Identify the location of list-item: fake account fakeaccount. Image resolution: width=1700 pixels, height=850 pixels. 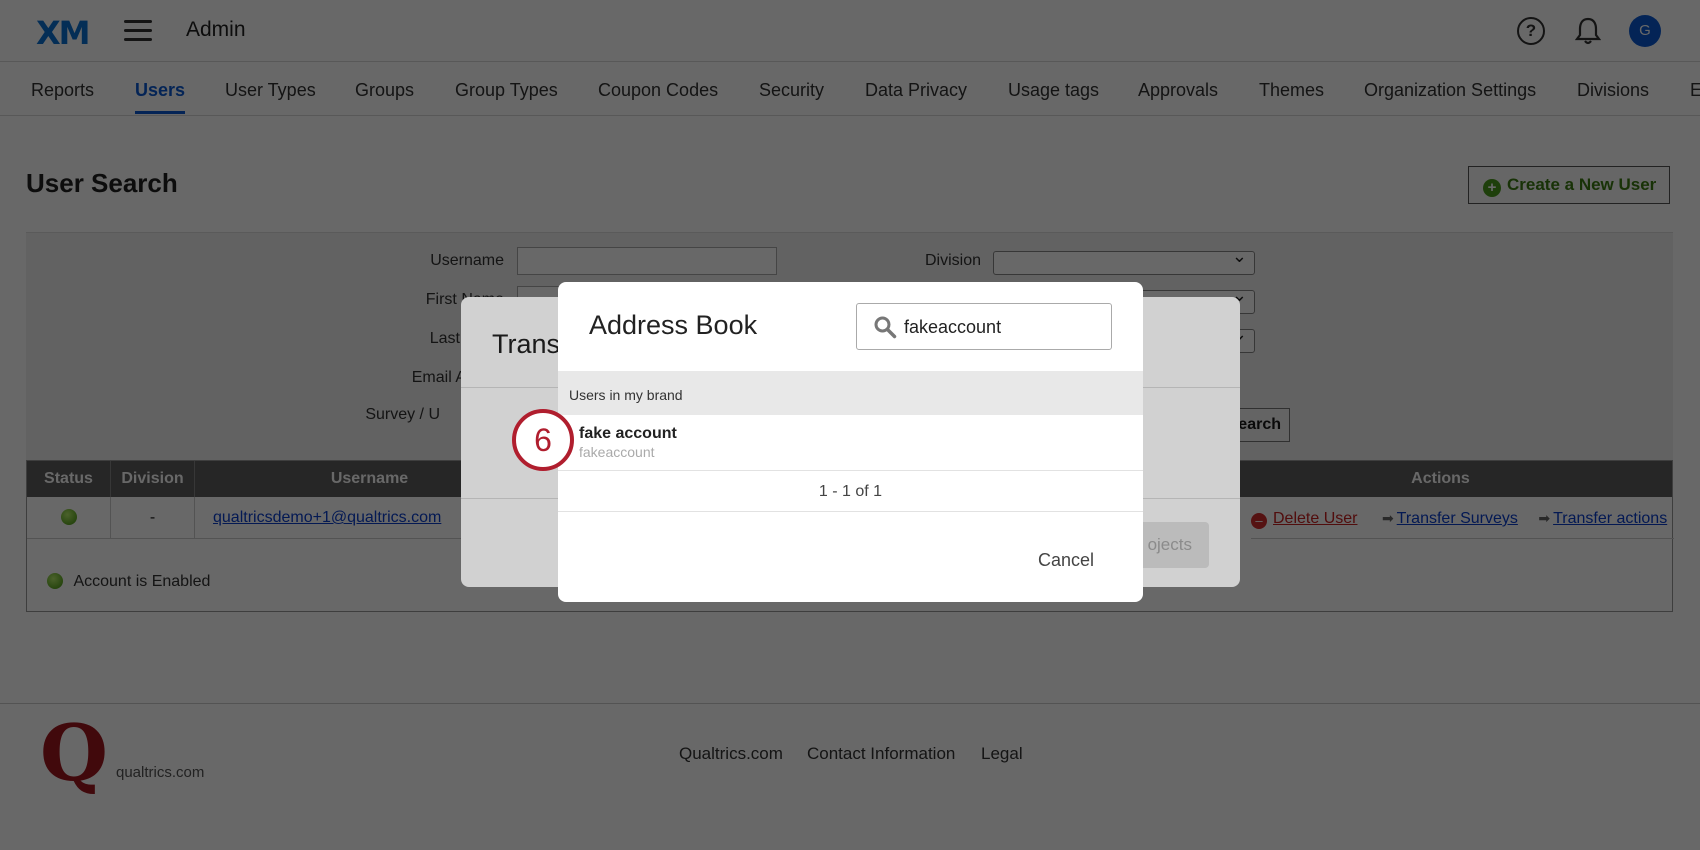
(850, 443).